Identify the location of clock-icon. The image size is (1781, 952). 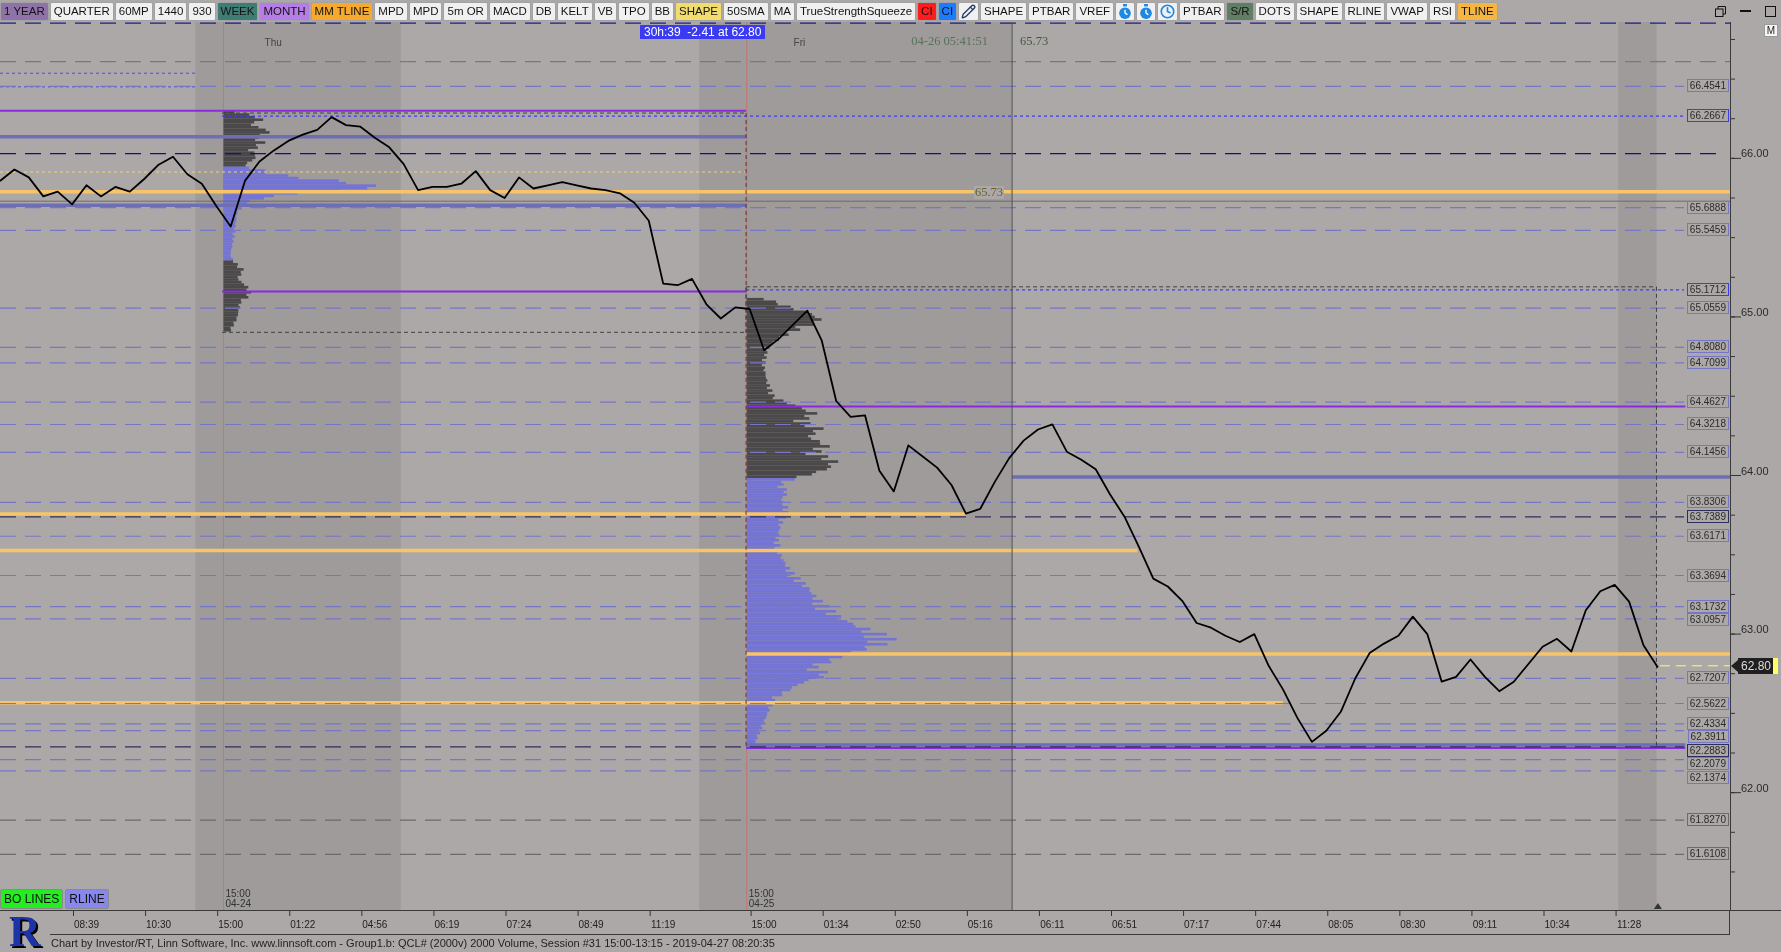
(1168, 11).